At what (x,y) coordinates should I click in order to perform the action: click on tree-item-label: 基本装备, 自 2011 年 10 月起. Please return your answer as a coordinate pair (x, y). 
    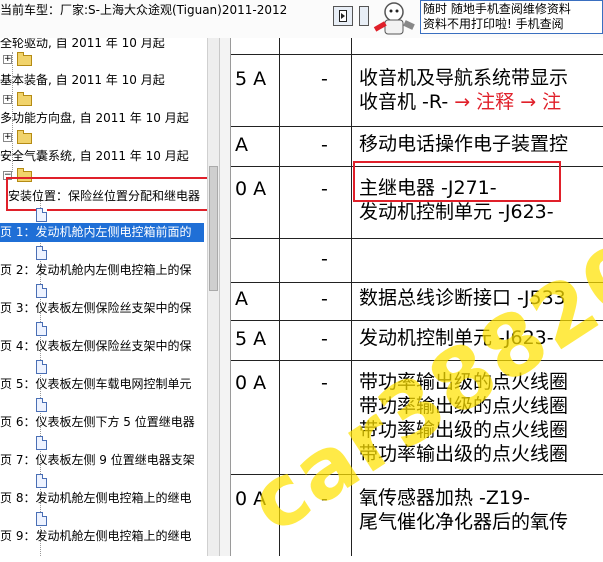
    Looking at the image, I should click on (82, 80).